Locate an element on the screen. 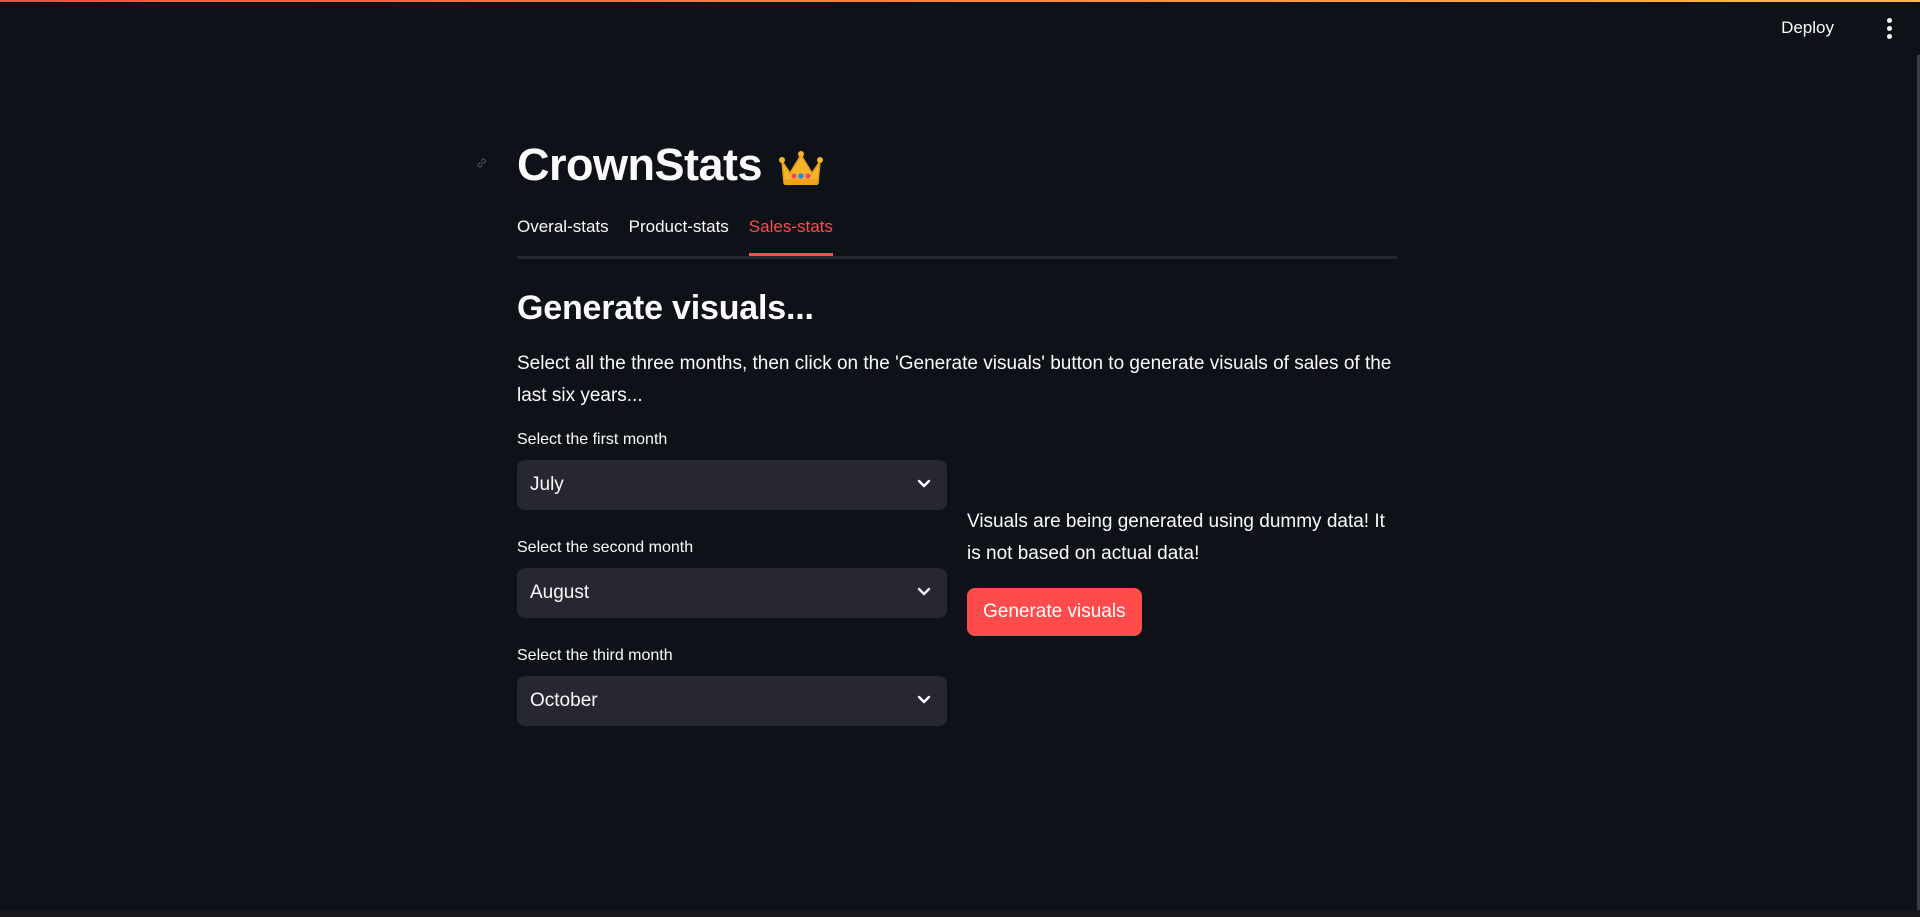 The height and width of the screenshot is (917, 1920). third-month-select: October is located at coordinates (732, 701).